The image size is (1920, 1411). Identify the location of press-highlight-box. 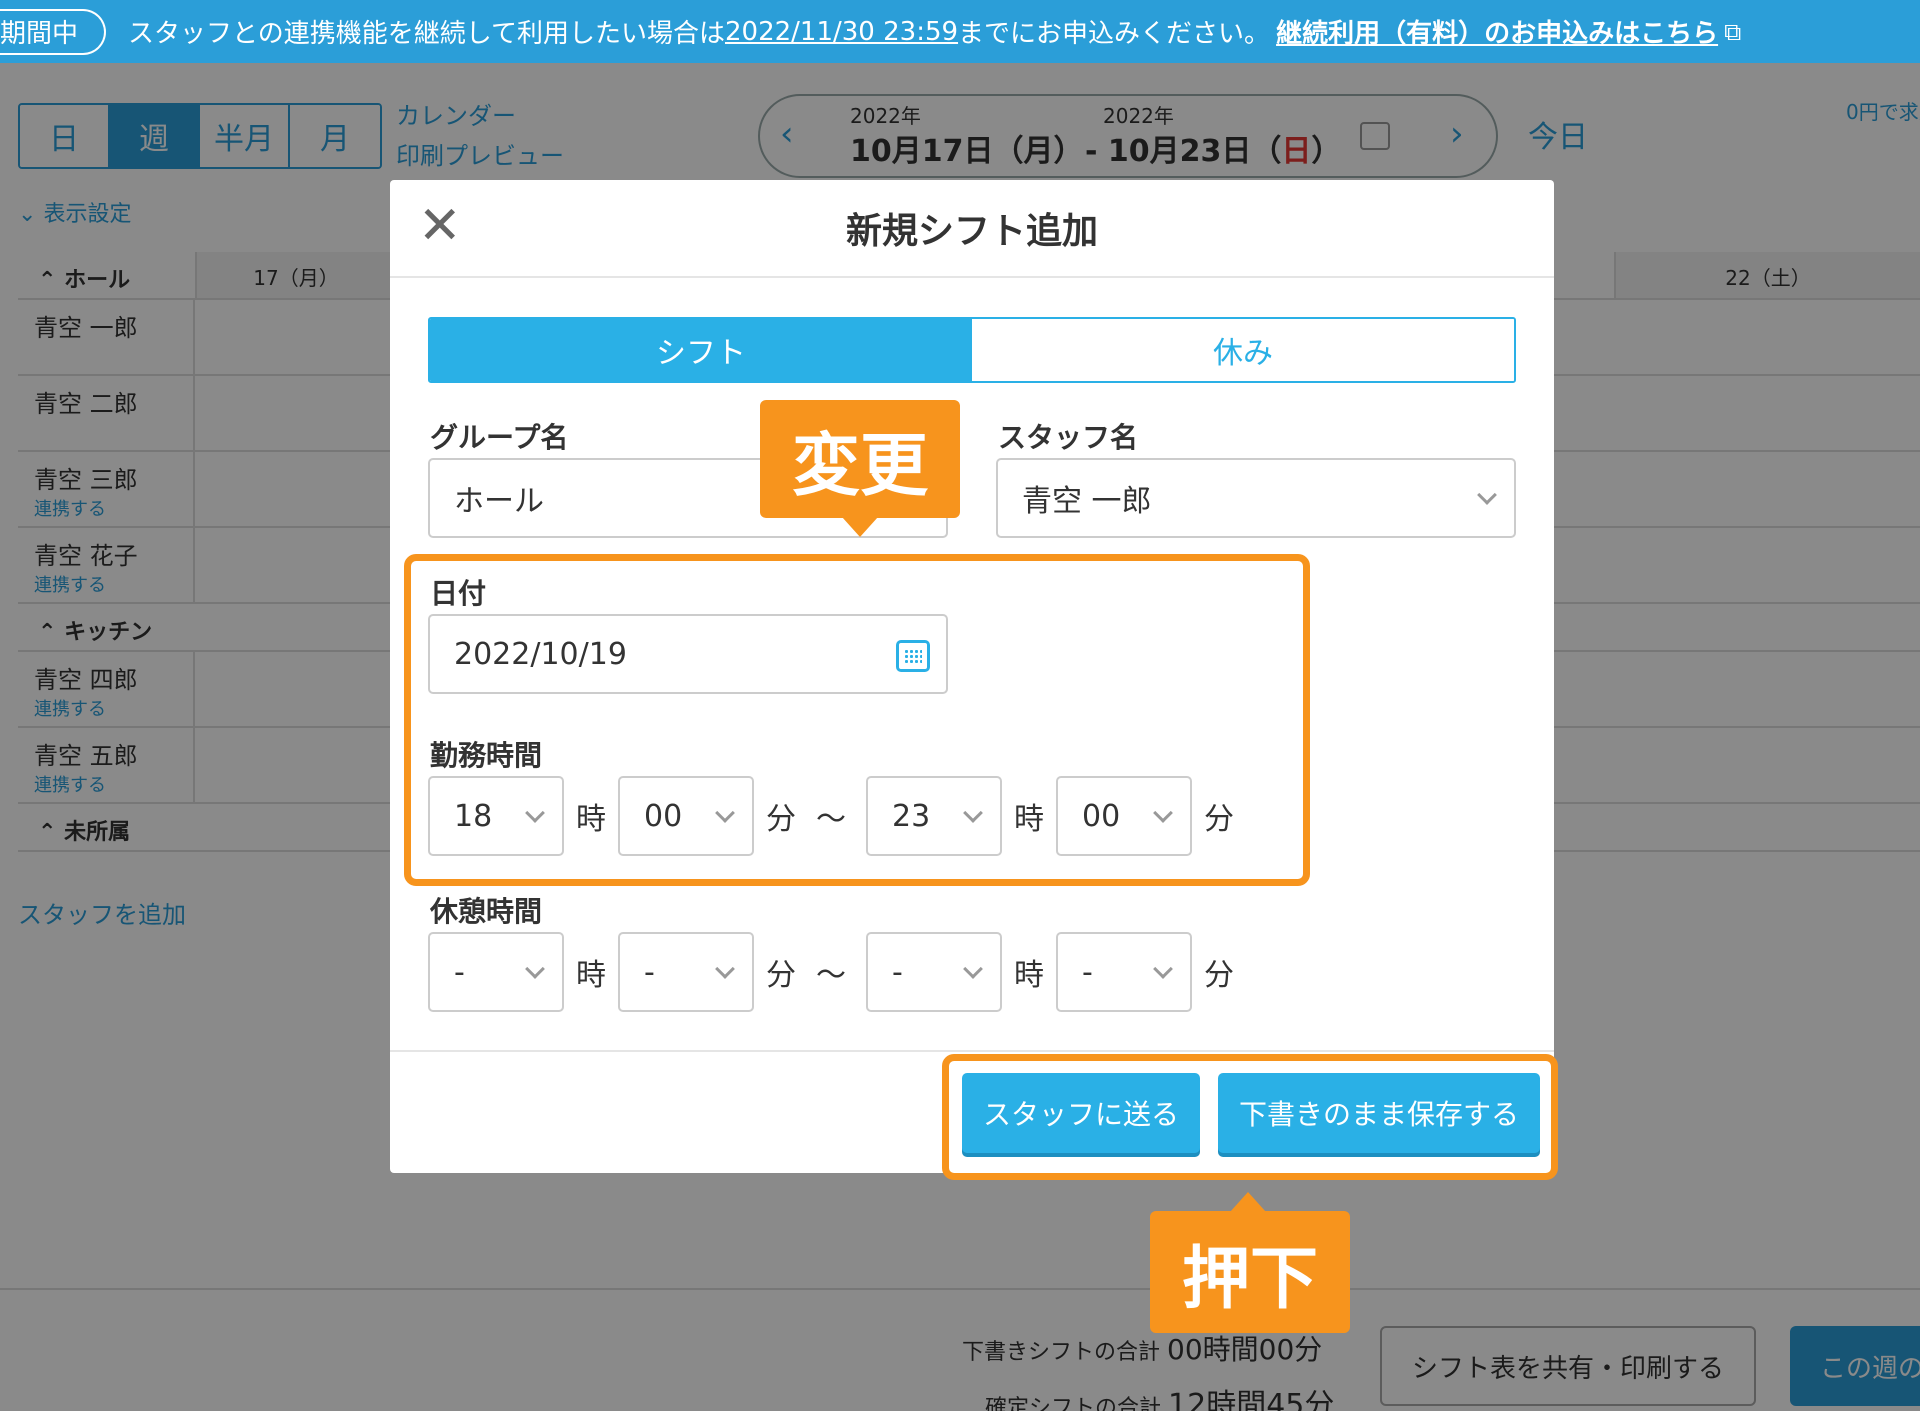
(1250, 1117).